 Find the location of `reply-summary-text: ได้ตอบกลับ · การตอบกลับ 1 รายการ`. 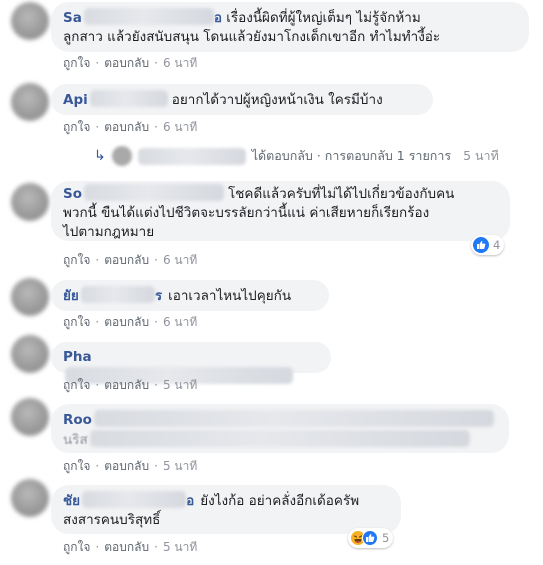

reply-summary-text: ได้ตอบกลับ · การตอบกลับ 1 รายการ is located at coordinates (351, 155).